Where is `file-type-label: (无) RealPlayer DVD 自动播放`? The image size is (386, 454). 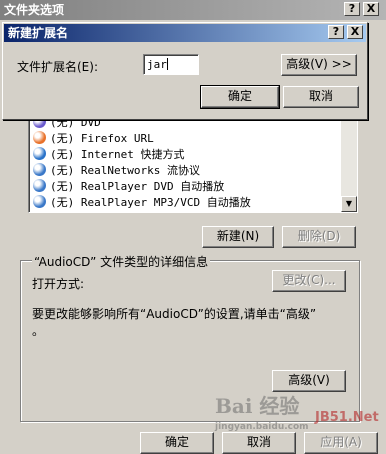
file-type-label: (无) RealPlayer DVD 自动播放 is located at coordinates (137, 186).